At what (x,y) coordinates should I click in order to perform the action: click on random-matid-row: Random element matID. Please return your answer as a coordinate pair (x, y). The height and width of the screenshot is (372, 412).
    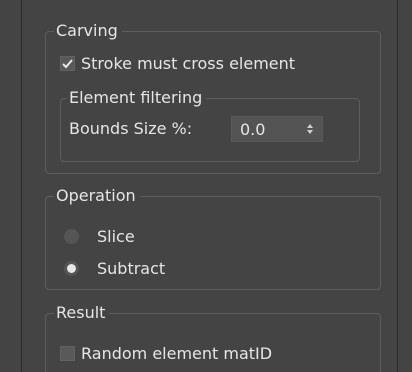
    Looking at the image, I should click on (166, 353).